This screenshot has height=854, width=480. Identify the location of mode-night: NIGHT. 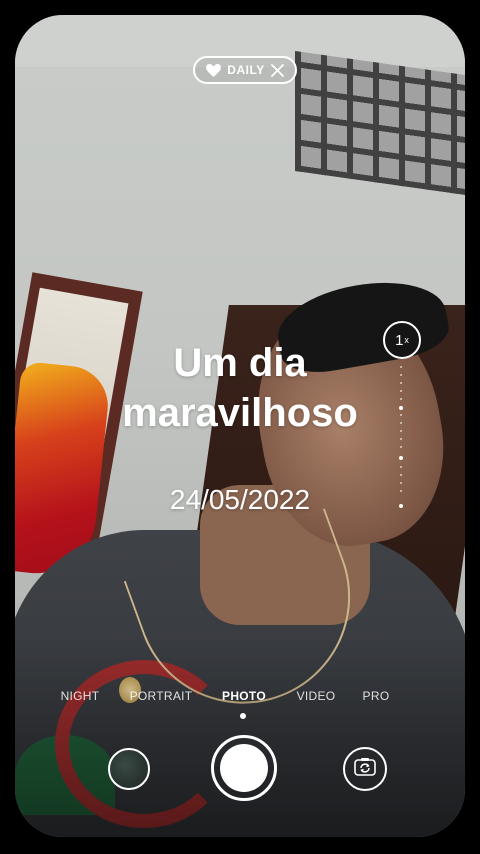
(80, 696).